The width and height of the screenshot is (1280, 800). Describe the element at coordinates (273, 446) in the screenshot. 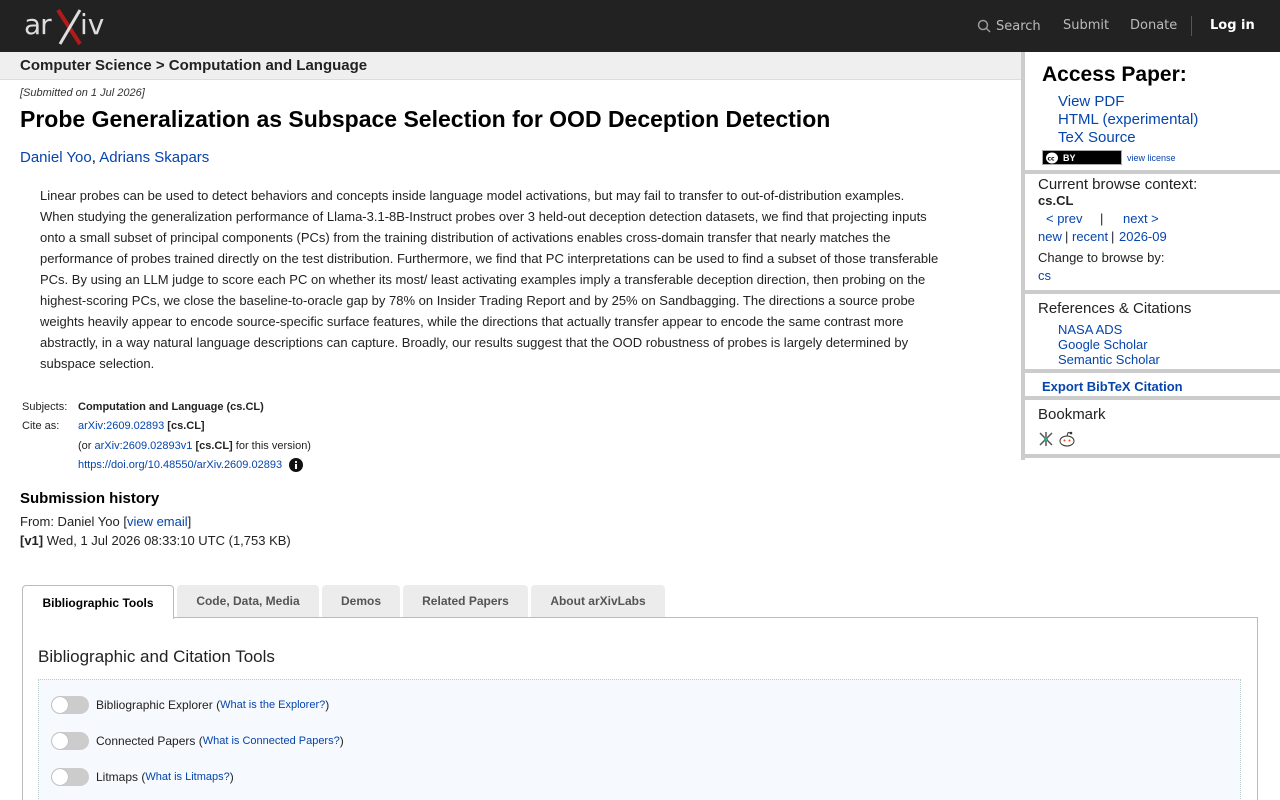

I see `cite-version-suffix: for this version)` at that location.